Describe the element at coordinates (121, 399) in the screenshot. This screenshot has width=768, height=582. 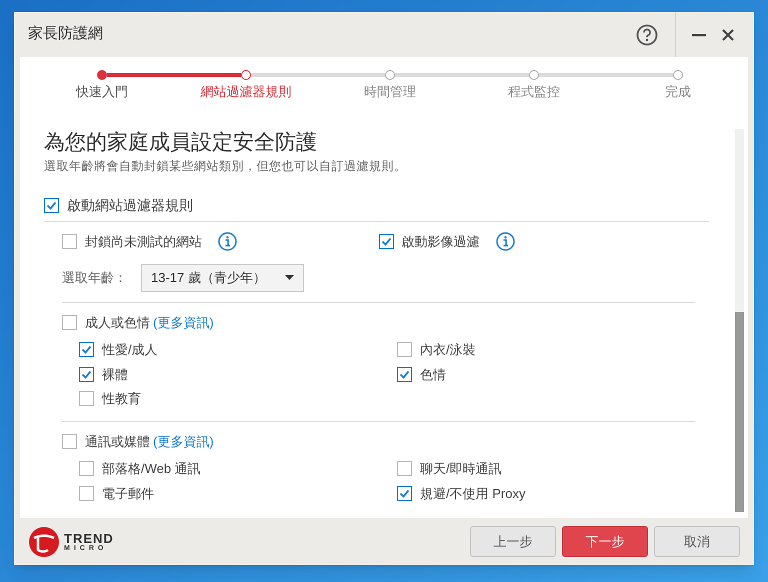
I see `checkbox-label: 性教育` at that location.